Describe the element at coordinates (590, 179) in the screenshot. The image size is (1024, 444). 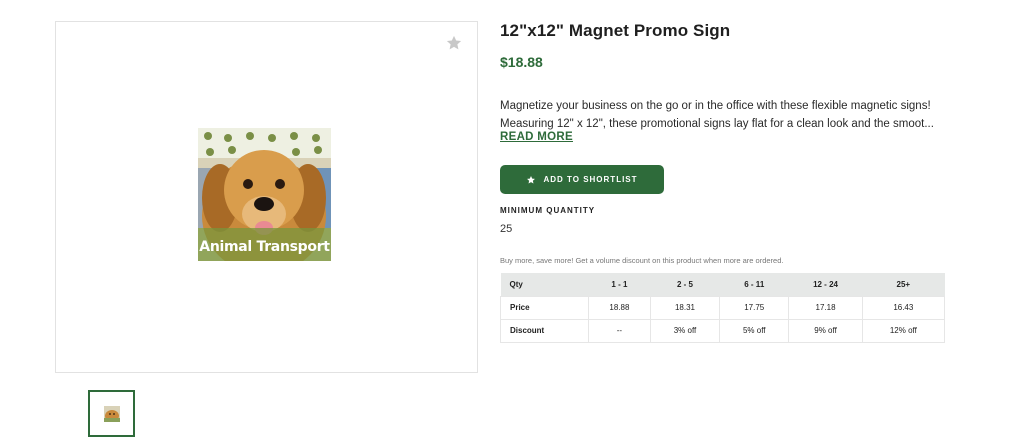
I see `shortlist-button-label: ADD TO SHORTLIST` at that location.